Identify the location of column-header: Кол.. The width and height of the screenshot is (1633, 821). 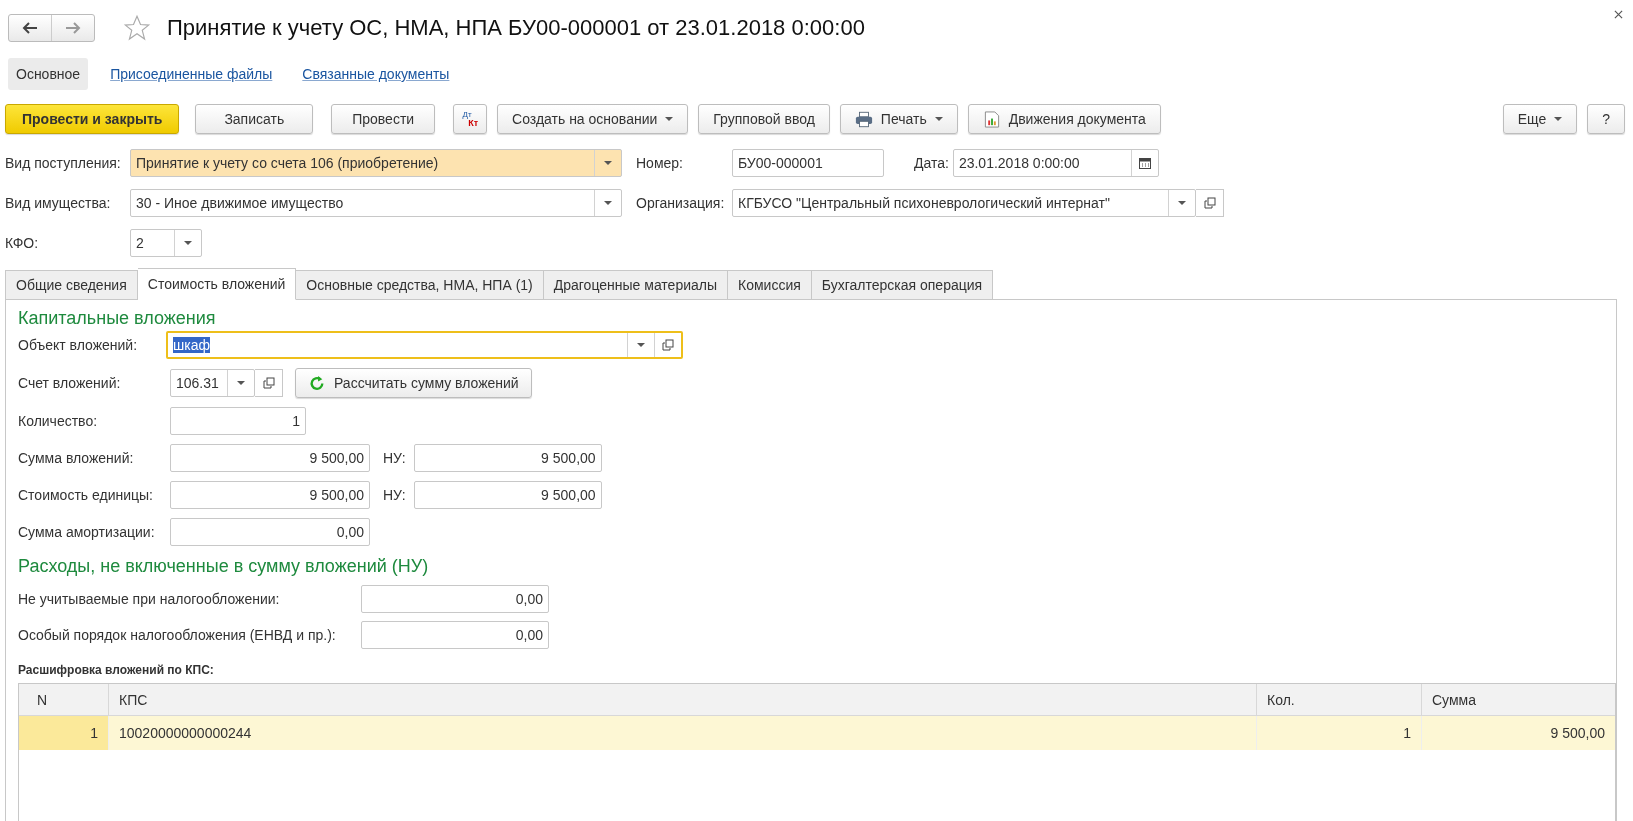
(1339, 700).